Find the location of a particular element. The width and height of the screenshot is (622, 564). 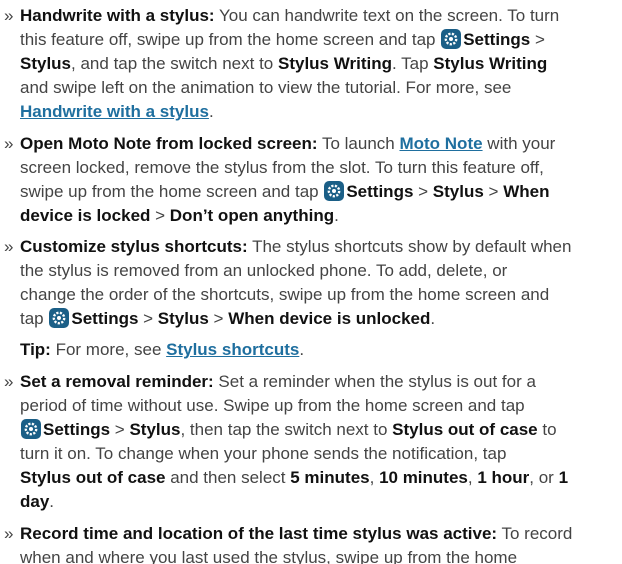

item-title: Customize stylus shortcuts: is located at coordinates (134, 246).